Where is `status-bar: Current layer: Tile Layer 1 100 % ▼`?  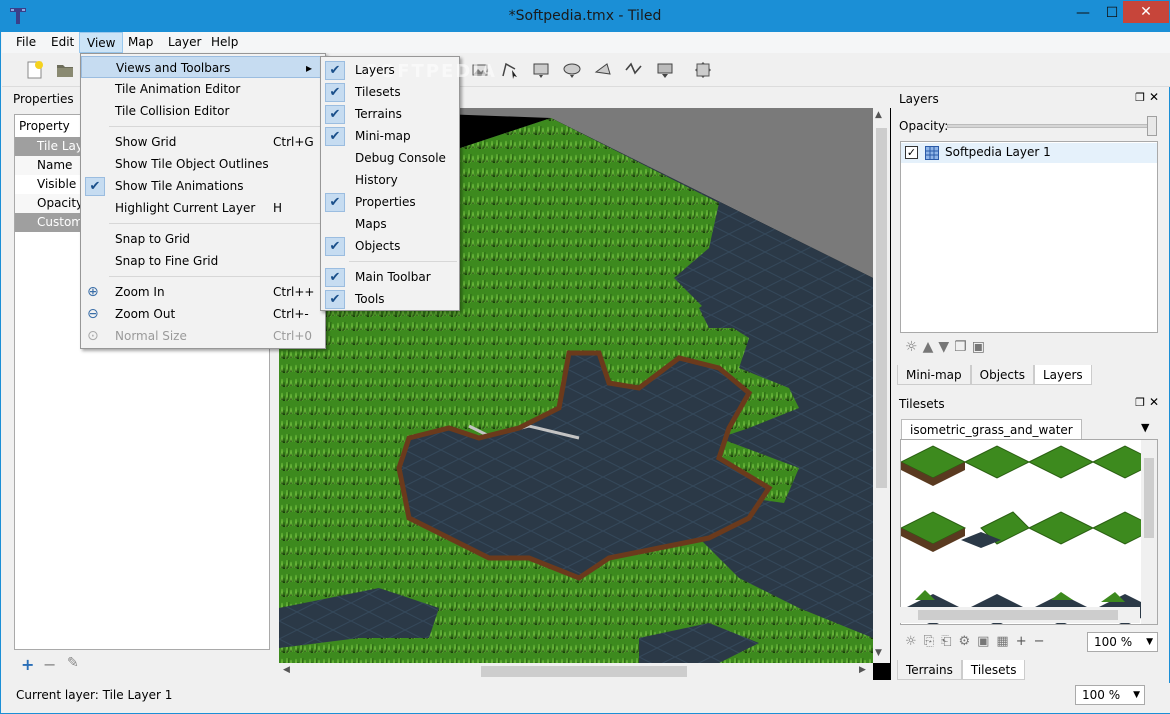 status-bar: Current layer: Tile Layer 1 100 % ▼ is located at coordinates (586, 698).